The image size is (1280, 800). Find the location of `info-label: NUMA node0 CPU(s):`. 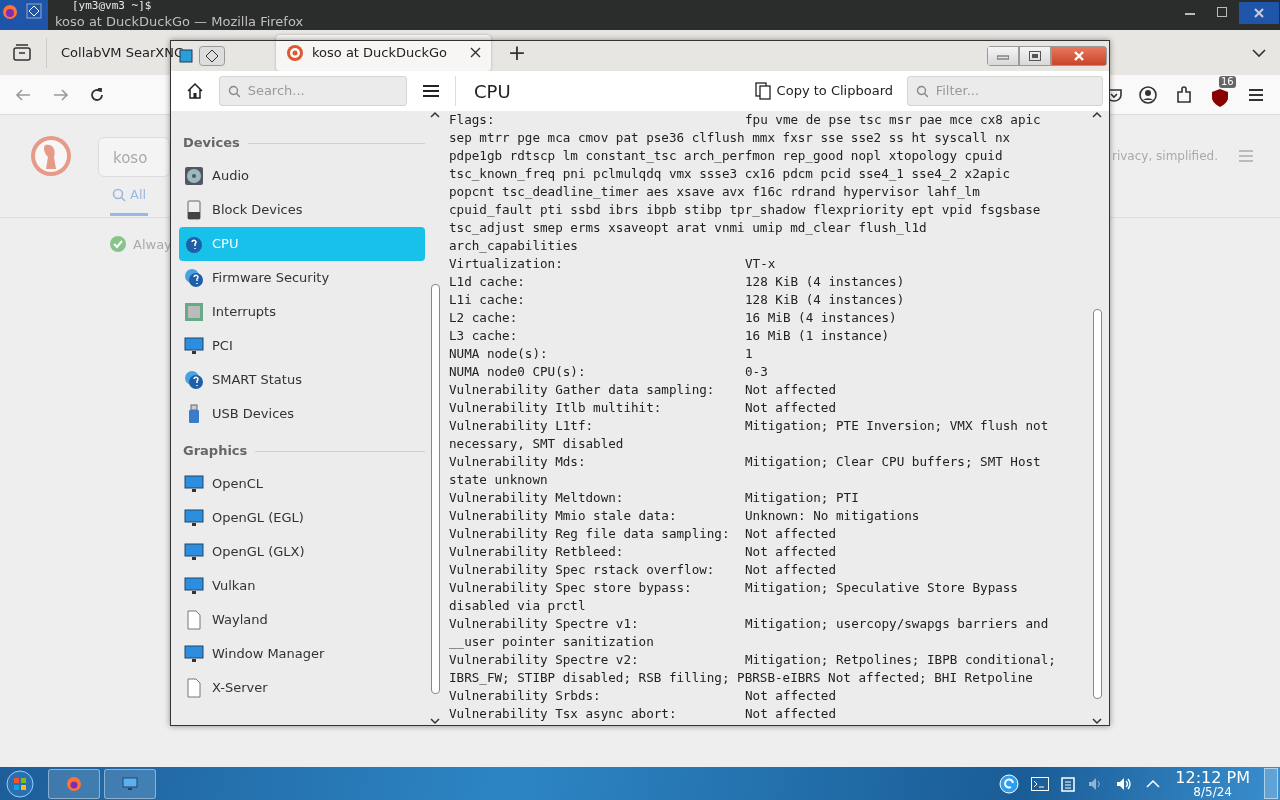

info-label: NUMA node0 CPU(s): is located at coordinates (518, 372).